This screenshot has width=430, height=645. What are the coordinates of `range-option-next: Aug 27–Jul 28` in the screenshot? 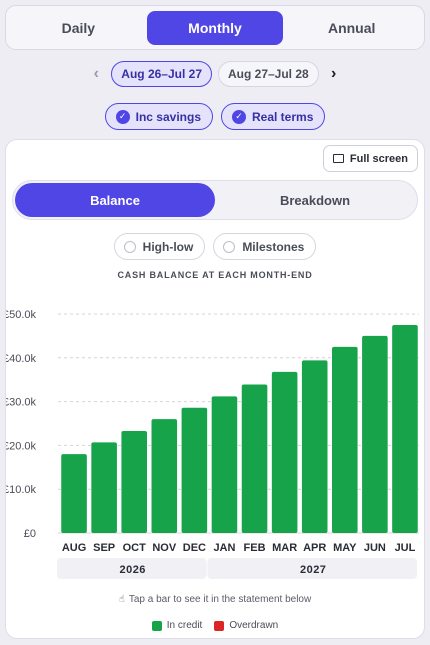 It's located at (268, 74).